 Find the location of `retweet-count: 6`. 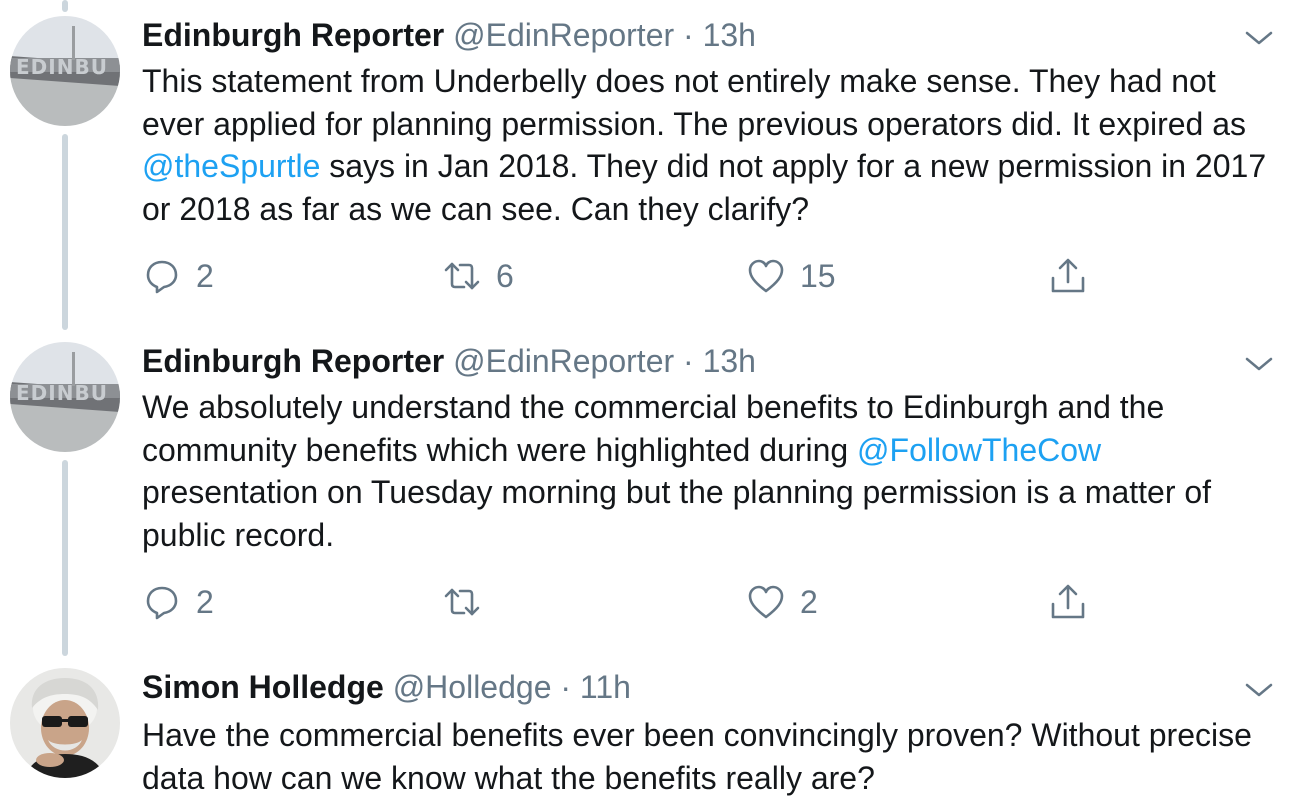

retweet-count: 6 is located at coordinates (505, 275).